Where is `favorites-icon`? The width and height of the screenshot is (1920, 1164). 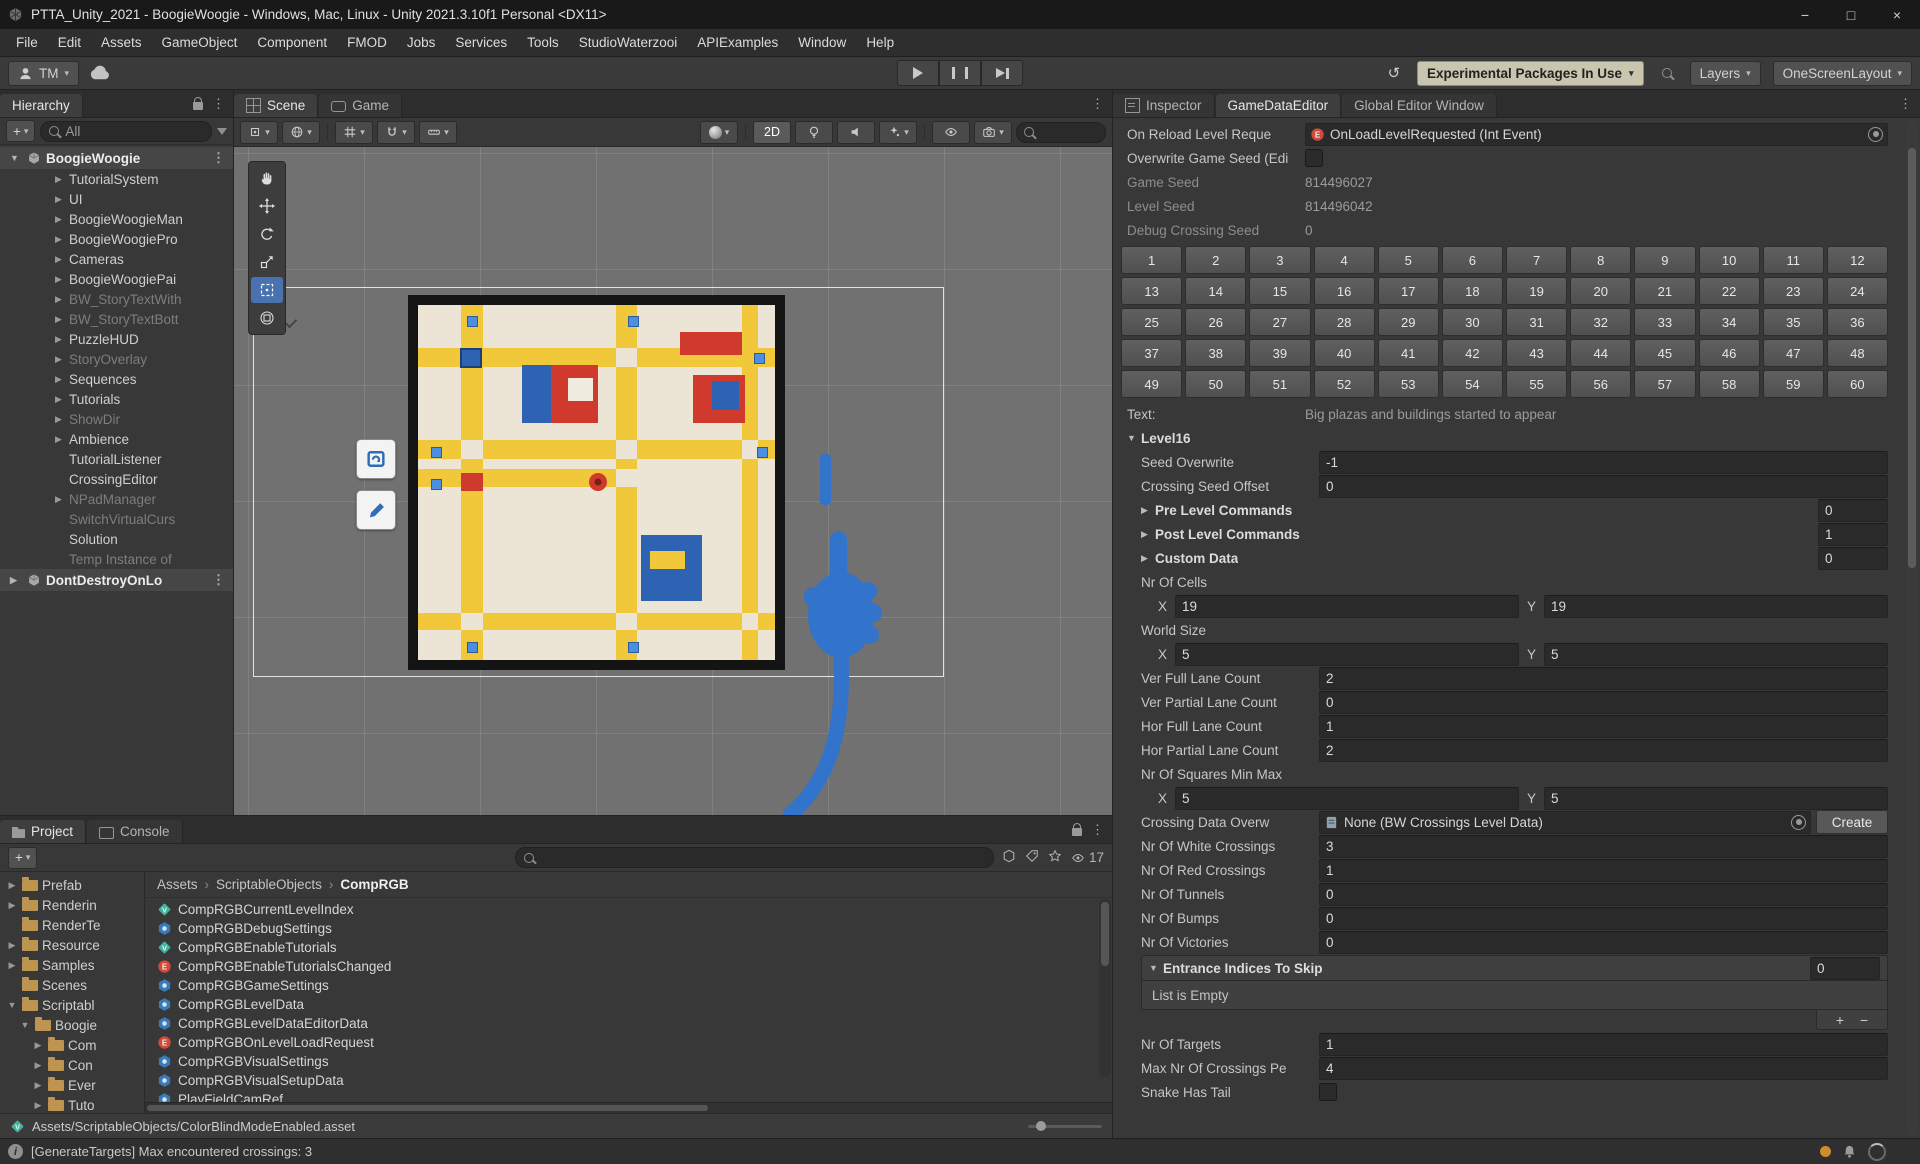 favorites-icon is located at coordinates (1055, 857).